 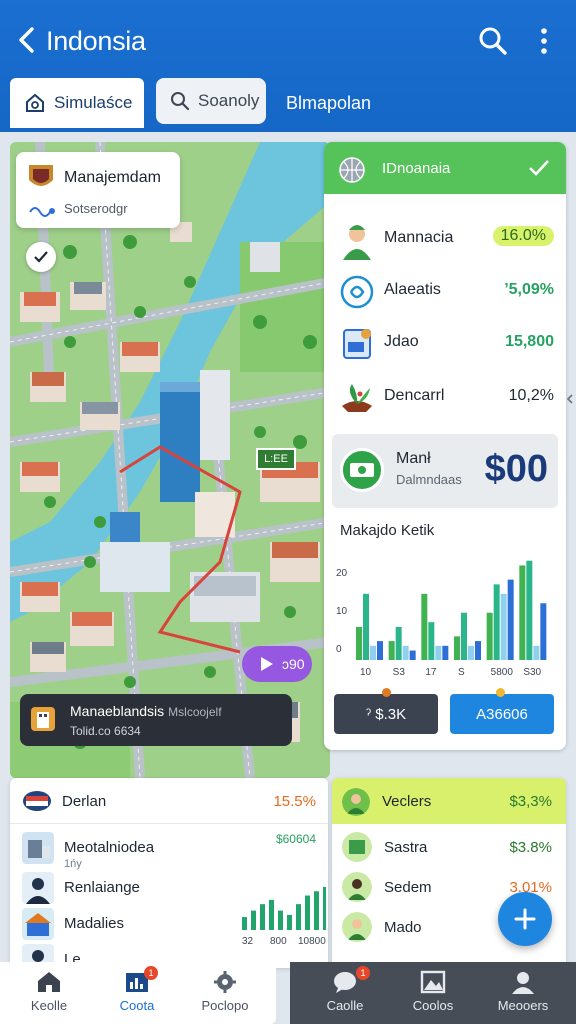 What do you see at coordinates (112, 177) in the screenshot?
I see `map-card-title: Manajemdam` at bounding box center [112, 177].